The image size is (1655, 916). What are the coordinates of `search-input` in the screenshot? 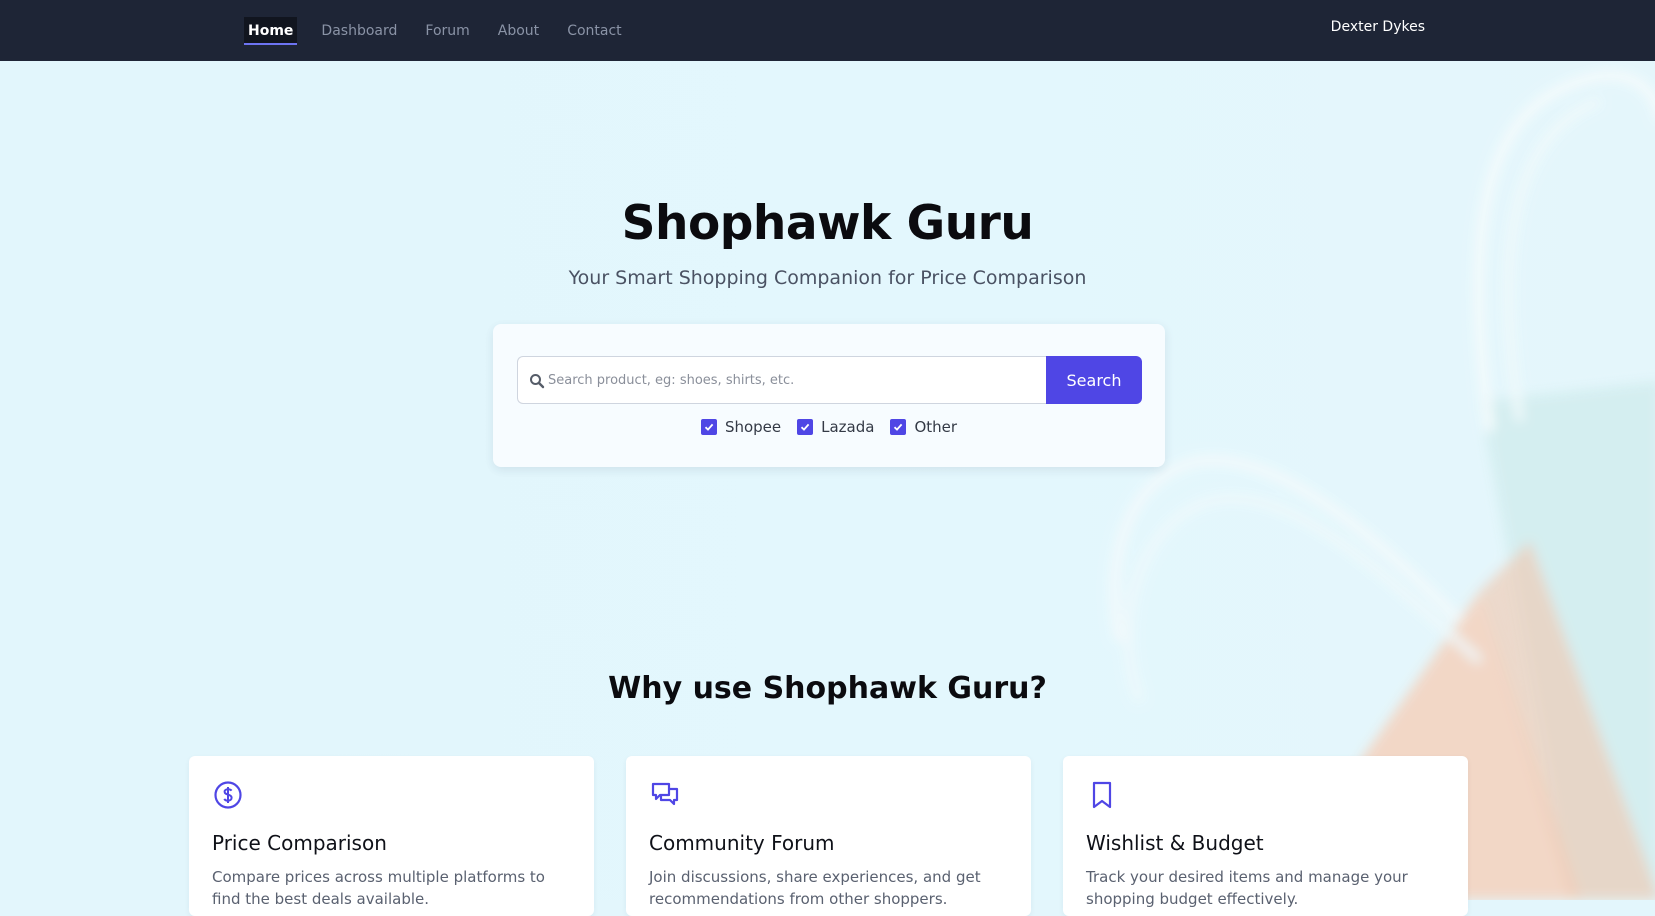 It's located at (793, 380).